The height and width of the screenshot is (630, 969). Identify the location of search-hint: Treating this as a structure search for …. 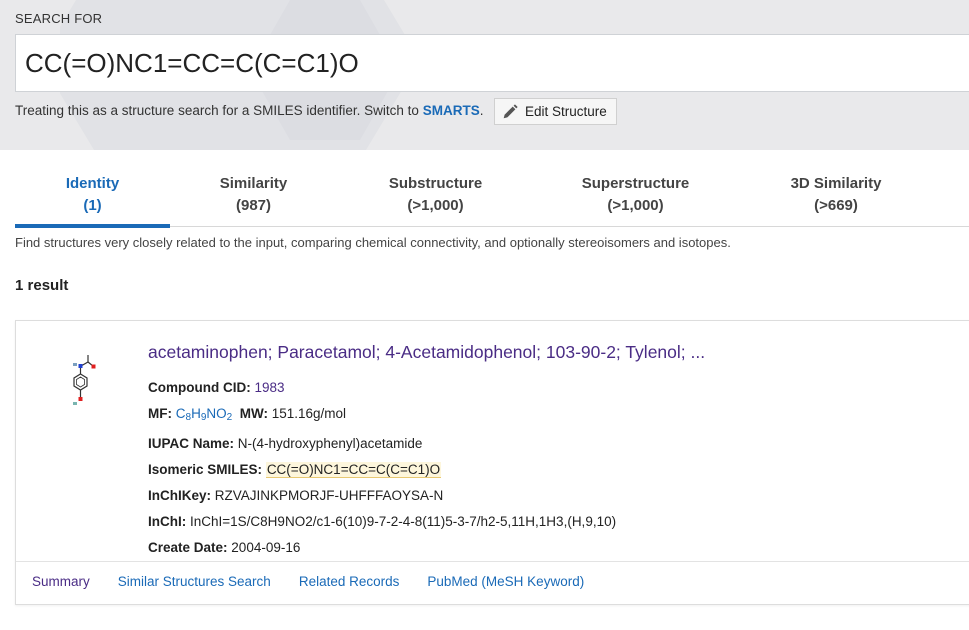
(249, 110).